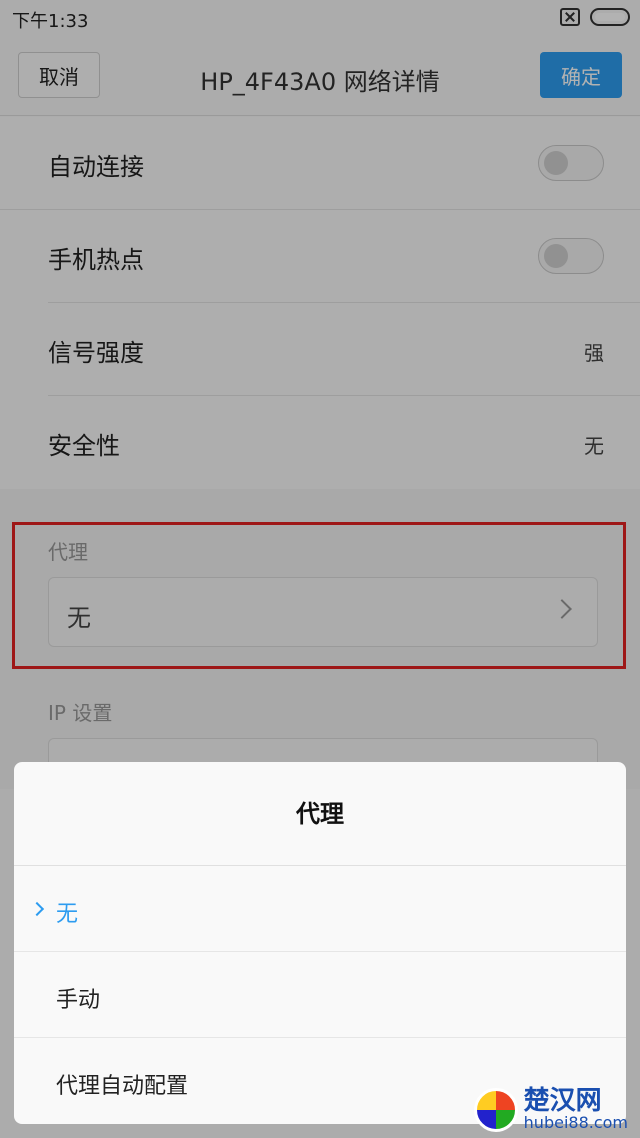 This screenshot has height=1138, width=640. What do you see at coordinates (320, 814) in the screenshot?
I see `dialog-title: 代理` at bounding box center [320, 814].